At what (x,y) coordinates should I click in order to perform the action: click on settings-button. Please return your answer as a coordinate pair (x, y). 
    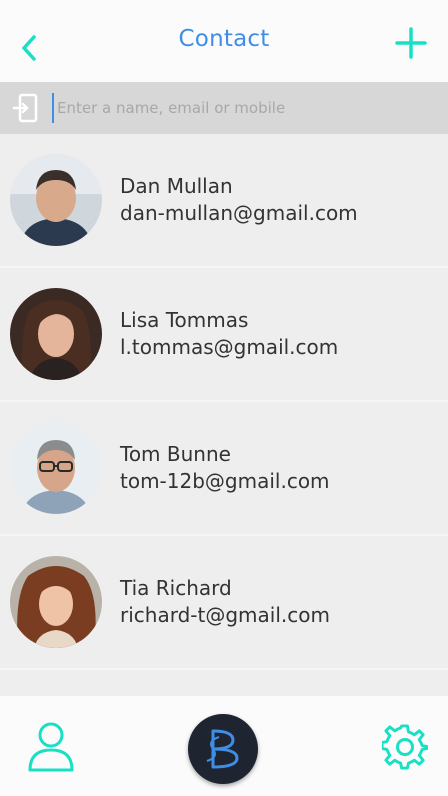
    Looking at the image, I should click on (404, 747).